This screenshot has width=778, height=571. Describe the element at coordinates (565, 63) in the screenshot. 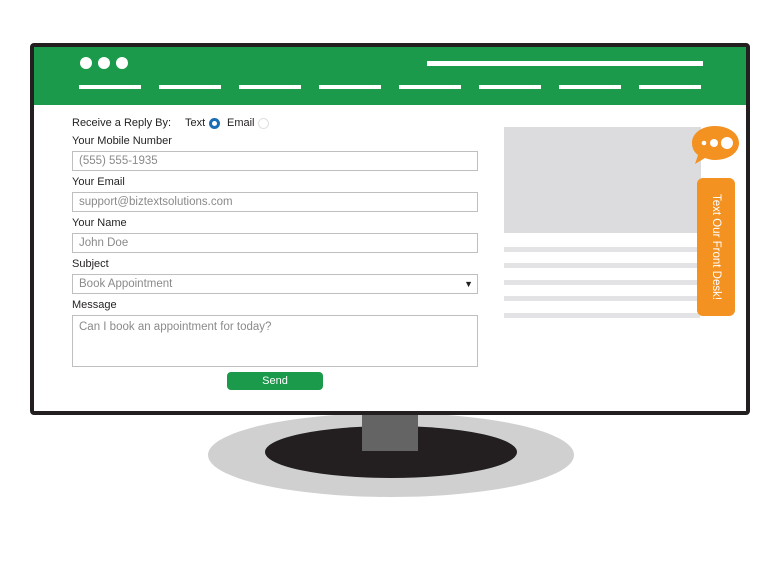

I see `header-title-placeholder` at that location.